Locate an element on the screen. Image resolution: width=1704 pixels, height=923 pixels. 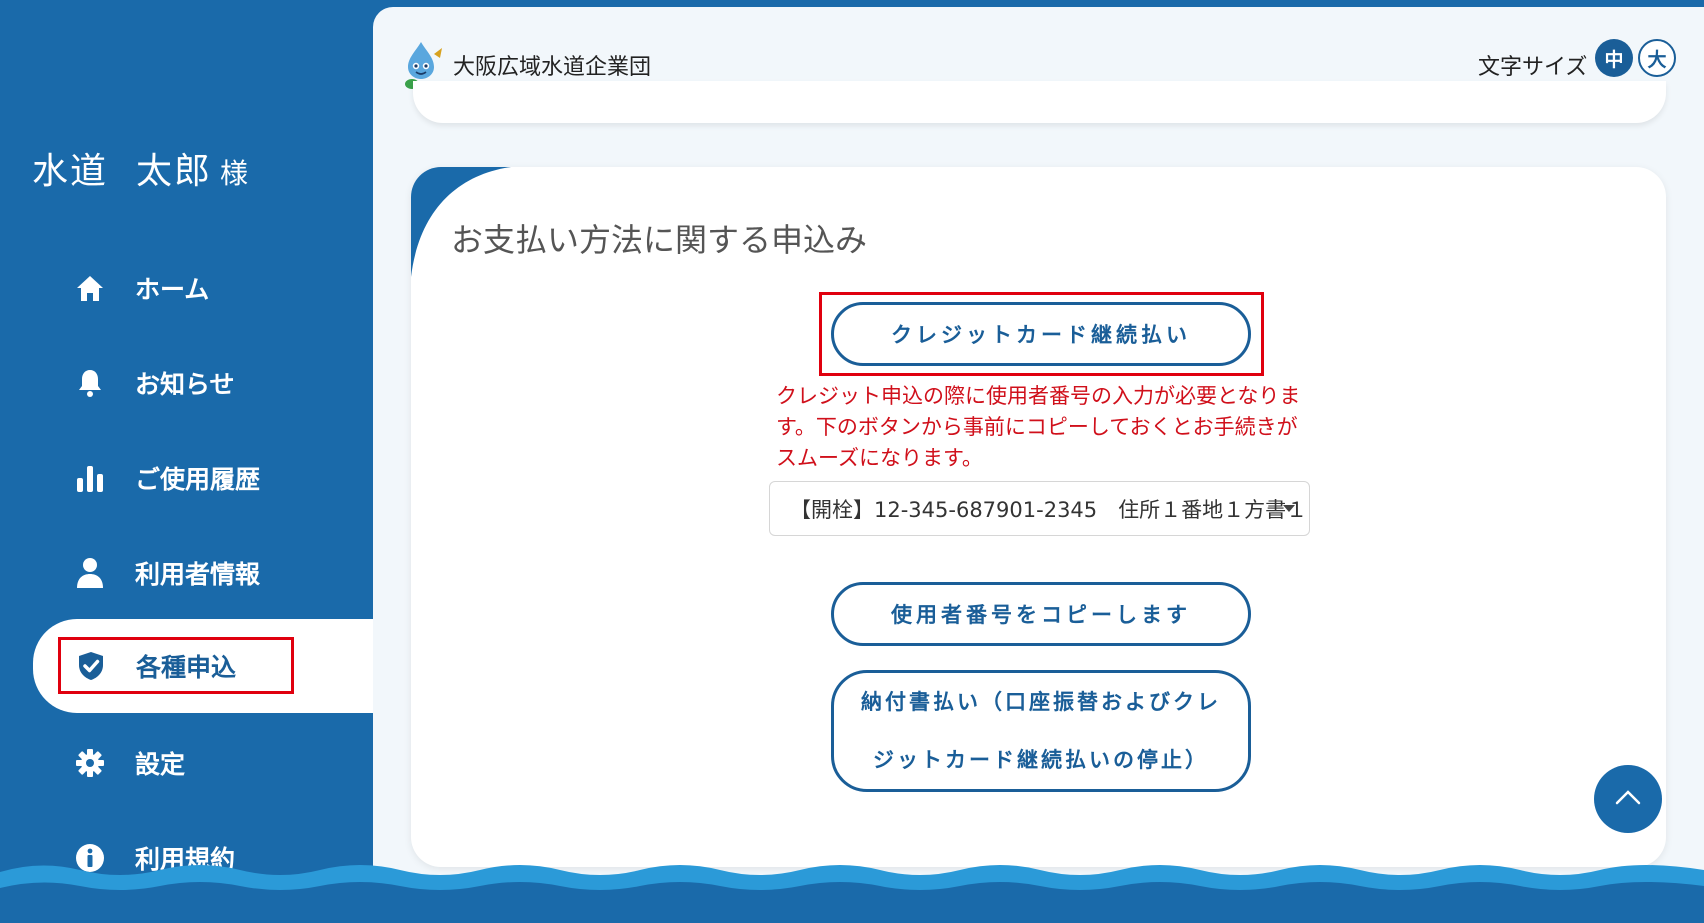
wave-footer is located at coordinates (852, 894).